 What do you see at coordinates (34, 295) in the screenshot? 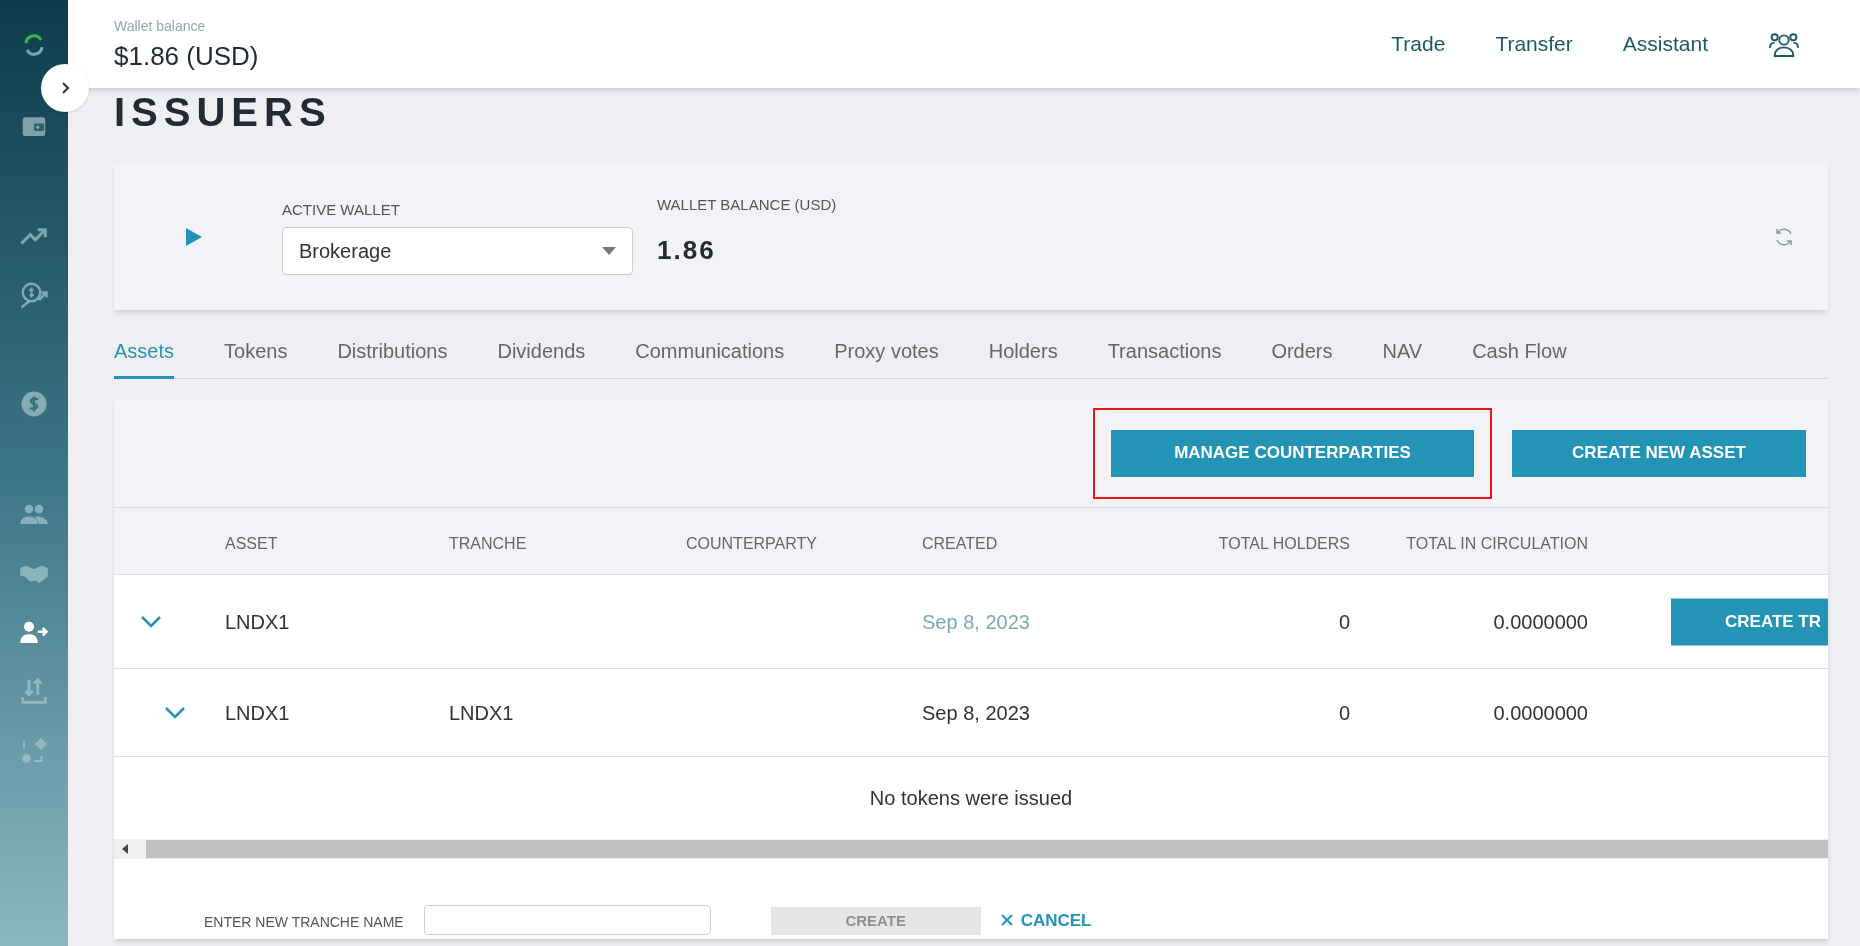
I see `money-trend-icon` at bounding box center [34, 295].